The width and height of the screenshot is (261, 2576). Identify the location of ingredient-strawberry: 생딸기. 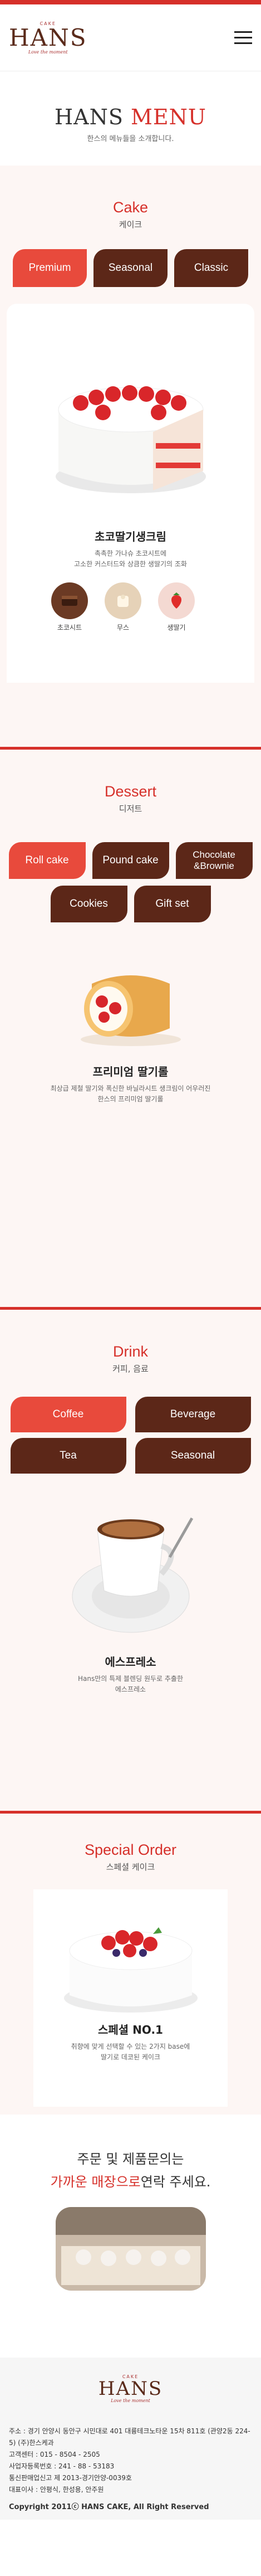
(177, 607).